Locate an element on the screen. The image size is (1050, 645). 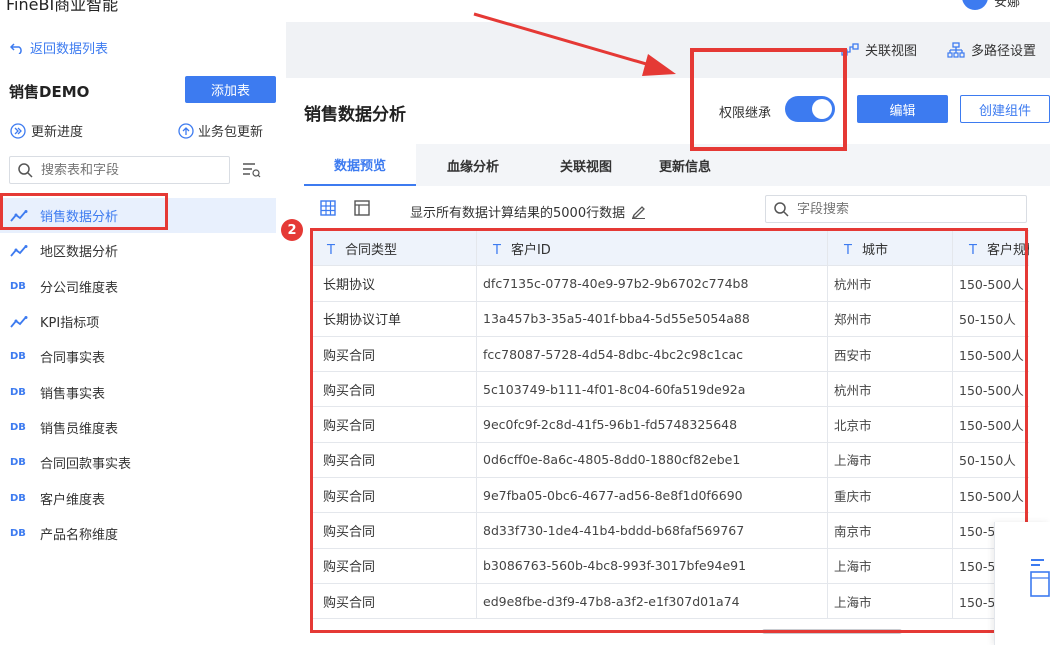
sidebar-item-payment-fact: DB 合同回款事实表 is located at coordinates (138, 462).